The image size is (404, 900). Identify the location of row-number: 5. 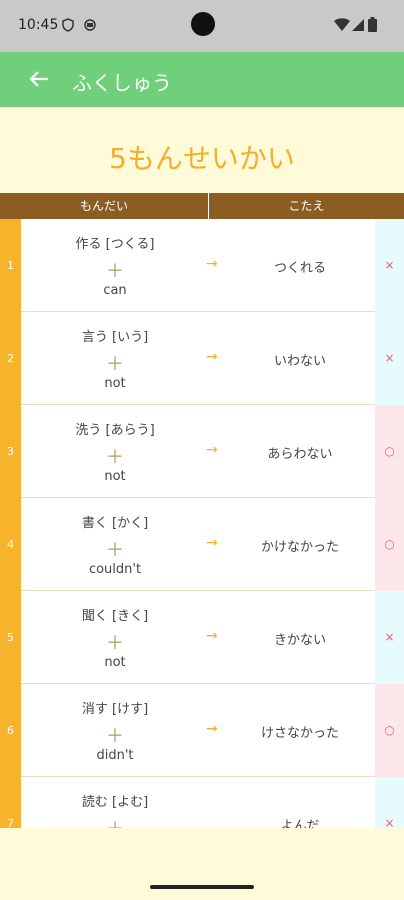
(10, 637).